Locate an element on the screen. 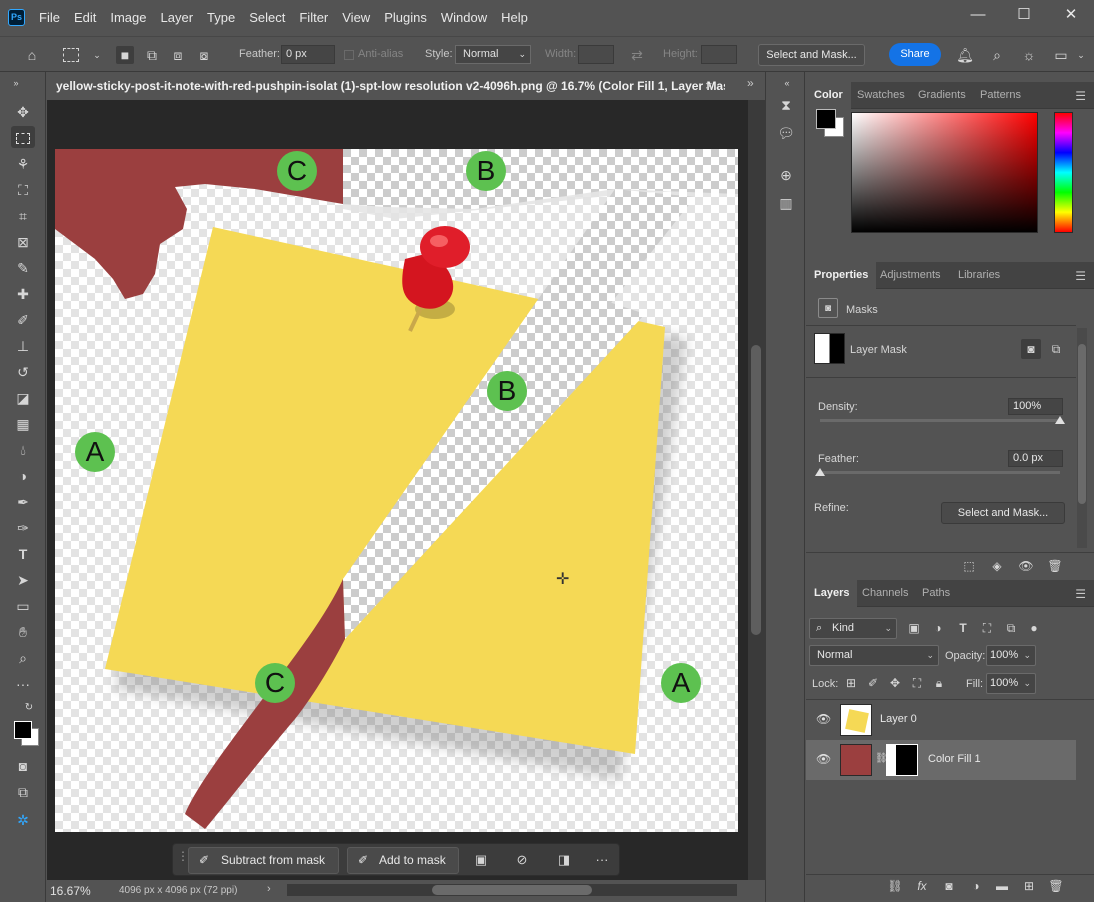  history-panel-icon: ⧗ is located at coordinates (786, 105).